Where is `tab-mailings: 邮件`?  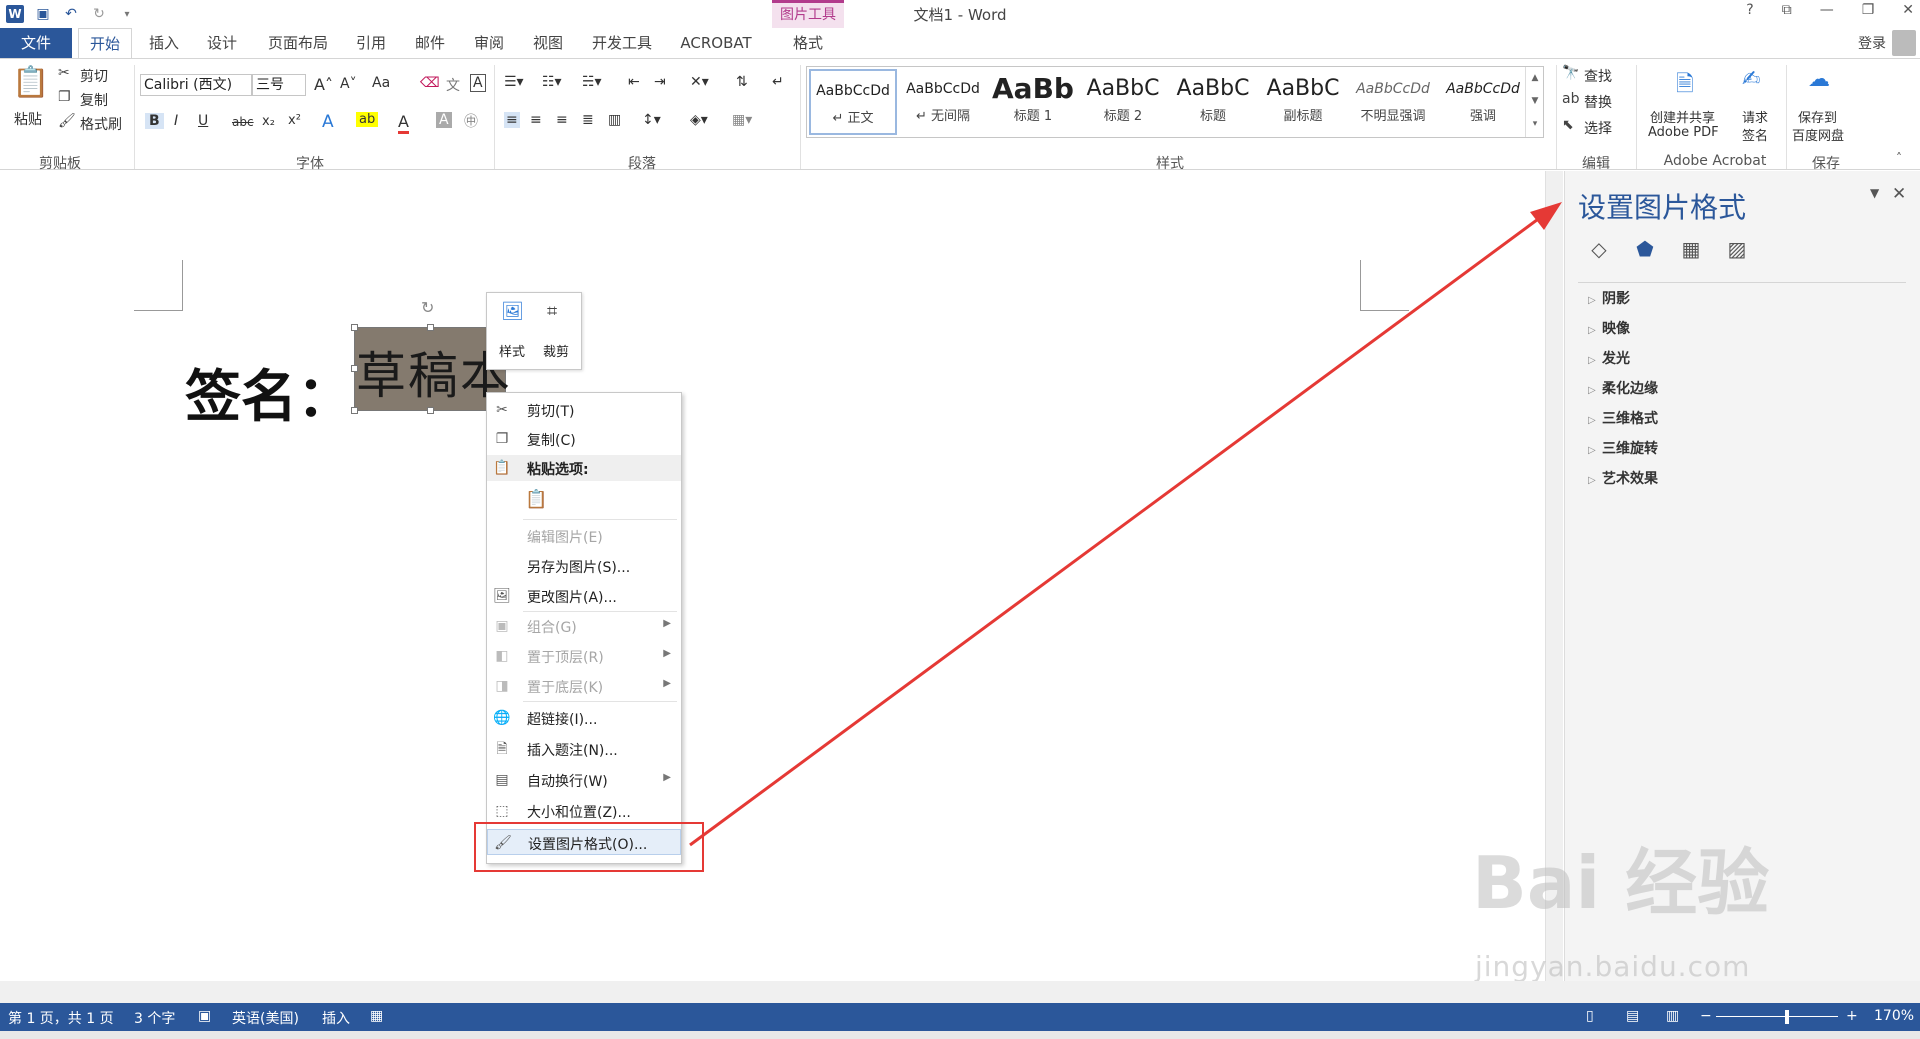
tab-mailings: 邮件 is located at coordinates (430, 43).